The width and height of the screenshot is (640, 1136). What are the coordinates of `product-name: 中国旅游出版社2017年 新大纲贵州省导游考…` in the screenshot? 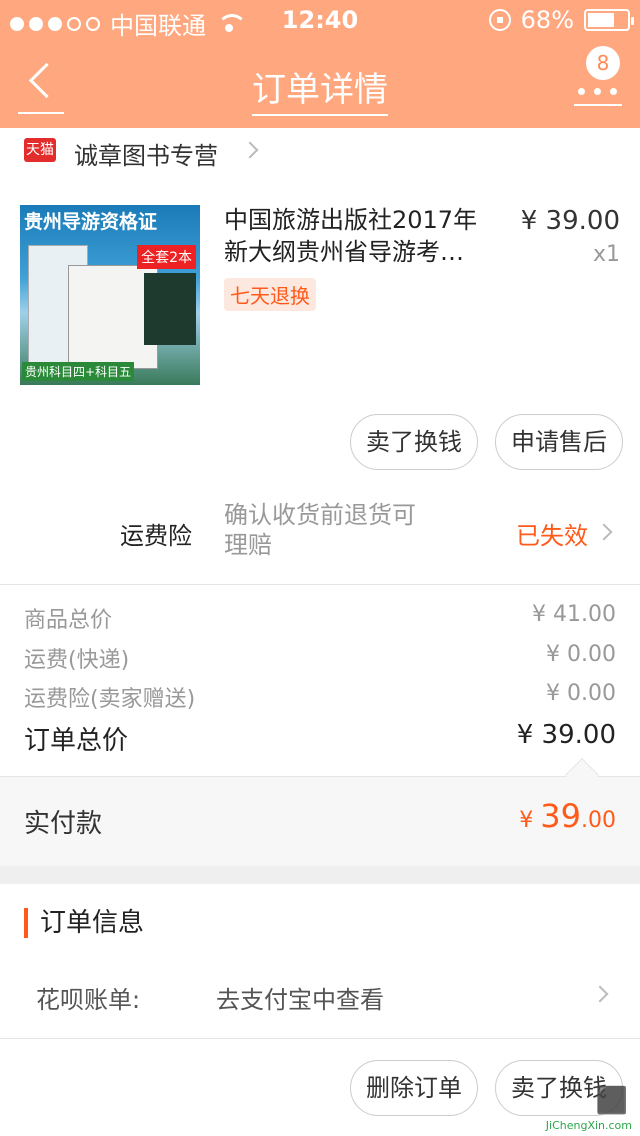 It's located at (364, 236).